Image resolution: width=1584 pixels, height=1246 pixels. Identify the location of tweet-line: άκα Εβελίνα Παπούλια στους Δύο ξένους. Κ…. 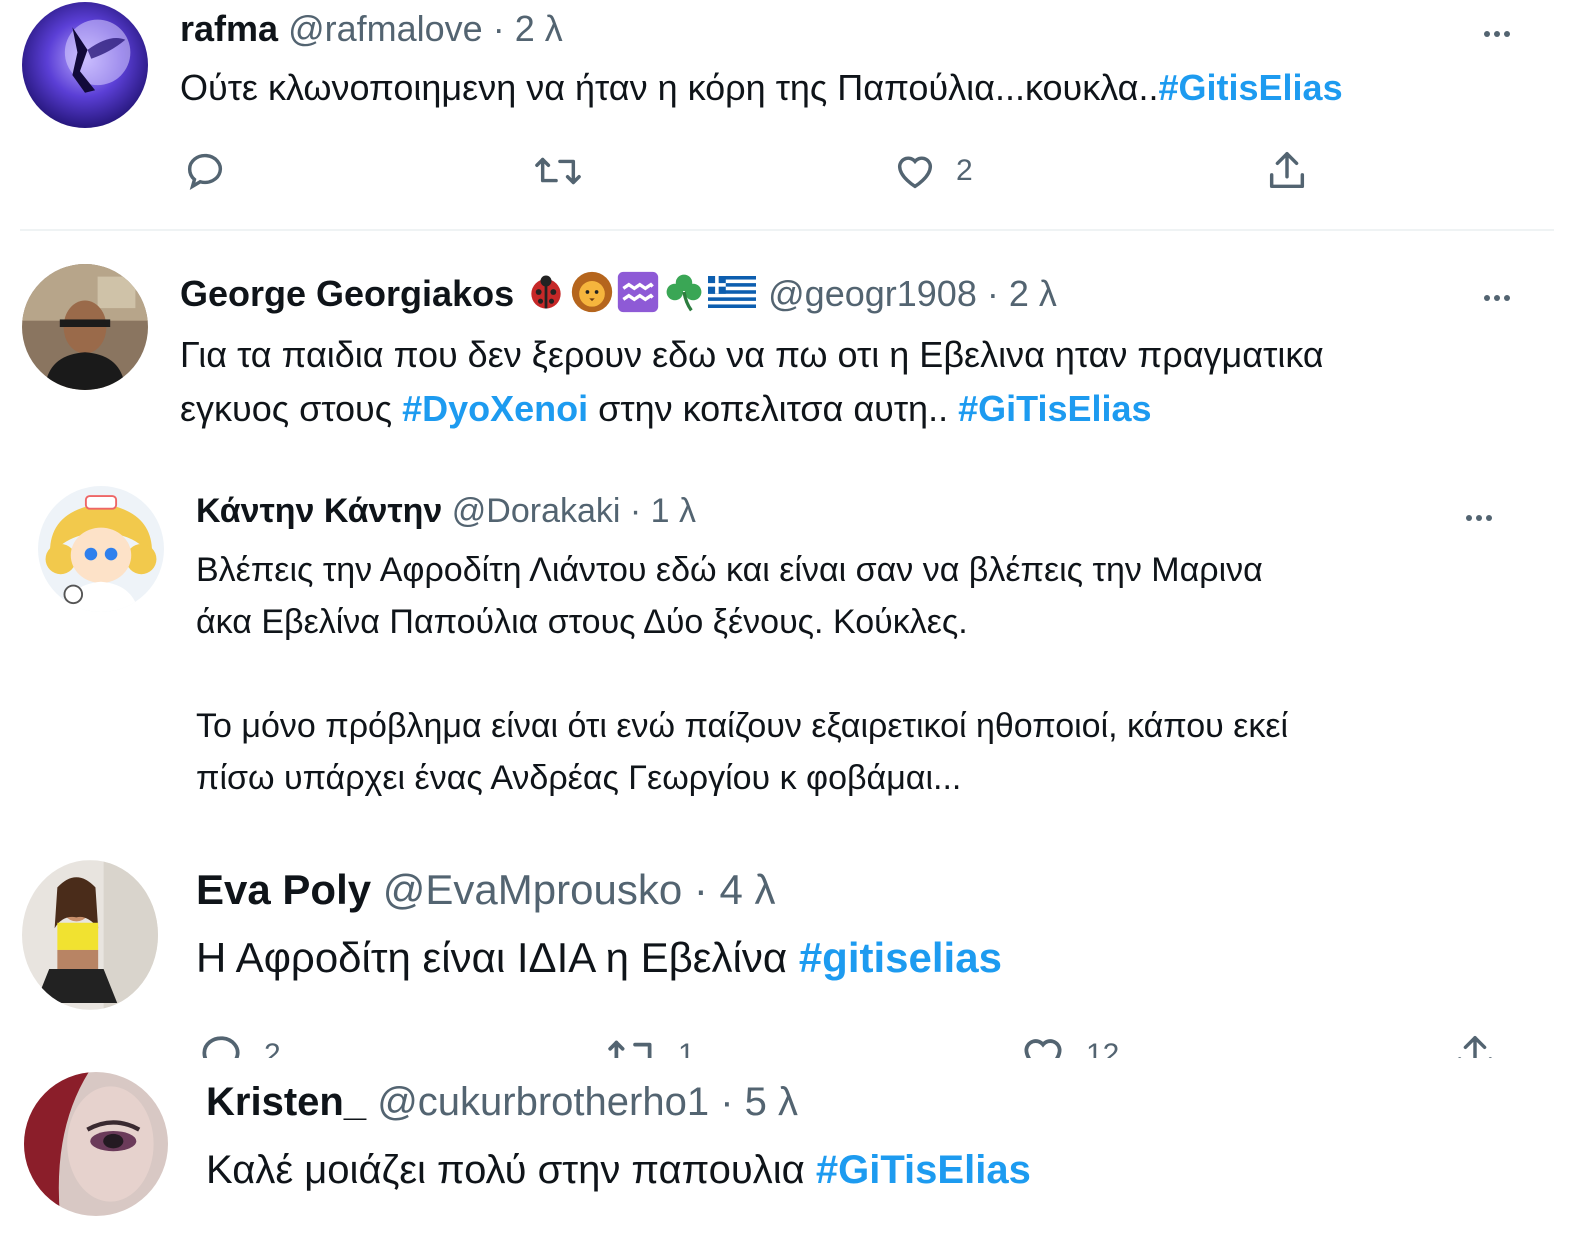
(742, 622).